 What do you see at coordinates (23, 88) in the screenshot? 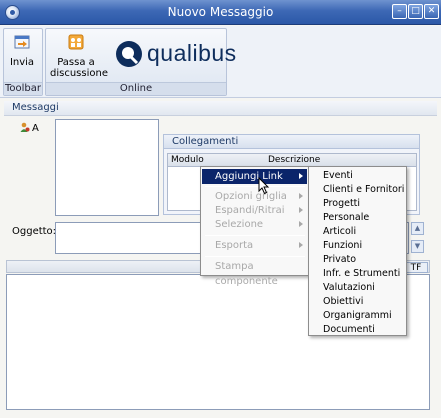
I see `group-label-toolbar: Toolbar` at bounding box center [23, 88].